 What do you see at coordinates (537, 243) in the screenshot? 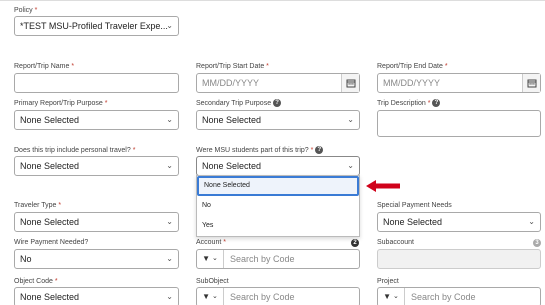
I see `subaccount-count-badge: 3` at bounding box center [537, 243].